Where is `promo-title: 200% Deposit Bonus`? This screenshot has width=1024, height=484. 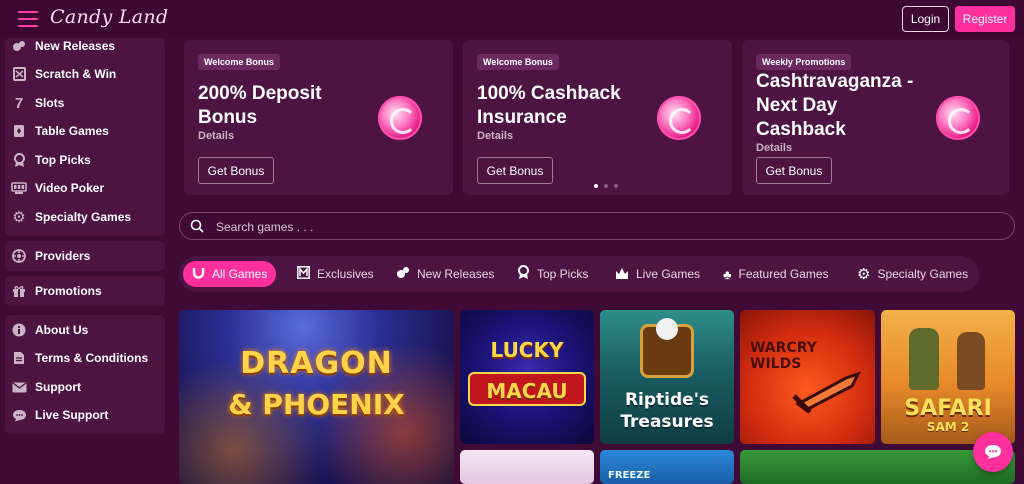
promo-title: 200% Deposit Bonus is located at coordinates (260, 105).